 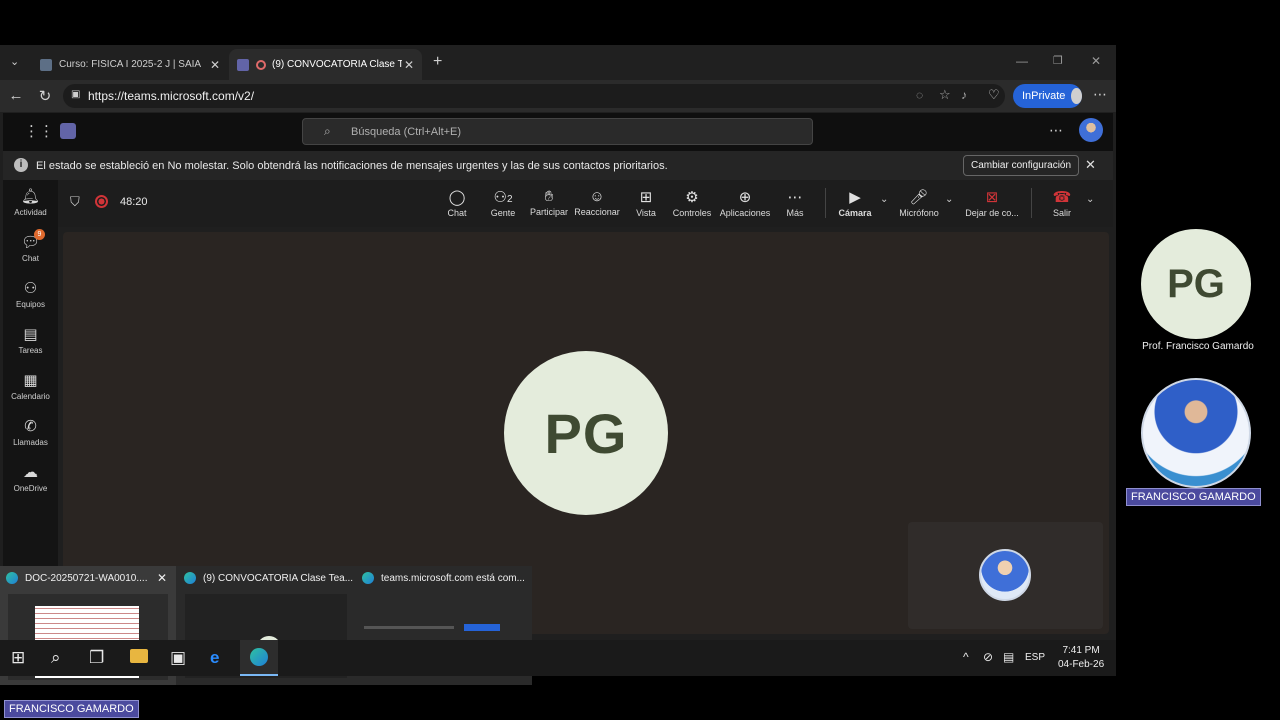 I want to click on speaker-avatar: PG, so click(x=586, y=433).